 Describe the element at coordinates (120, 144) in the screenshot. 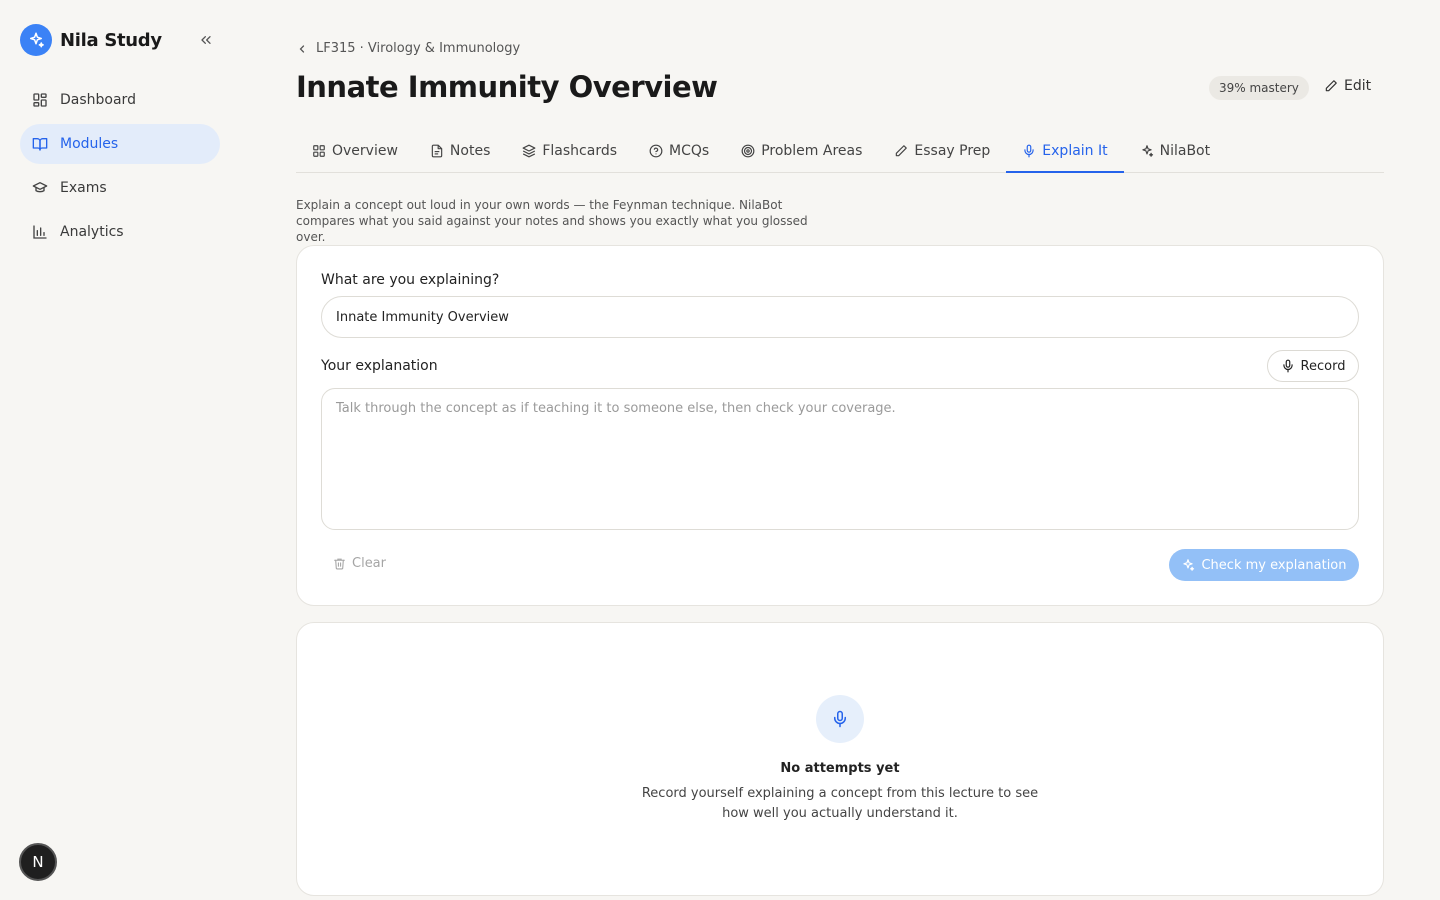

I see `sidebar-item-modules: Modules` at that location.